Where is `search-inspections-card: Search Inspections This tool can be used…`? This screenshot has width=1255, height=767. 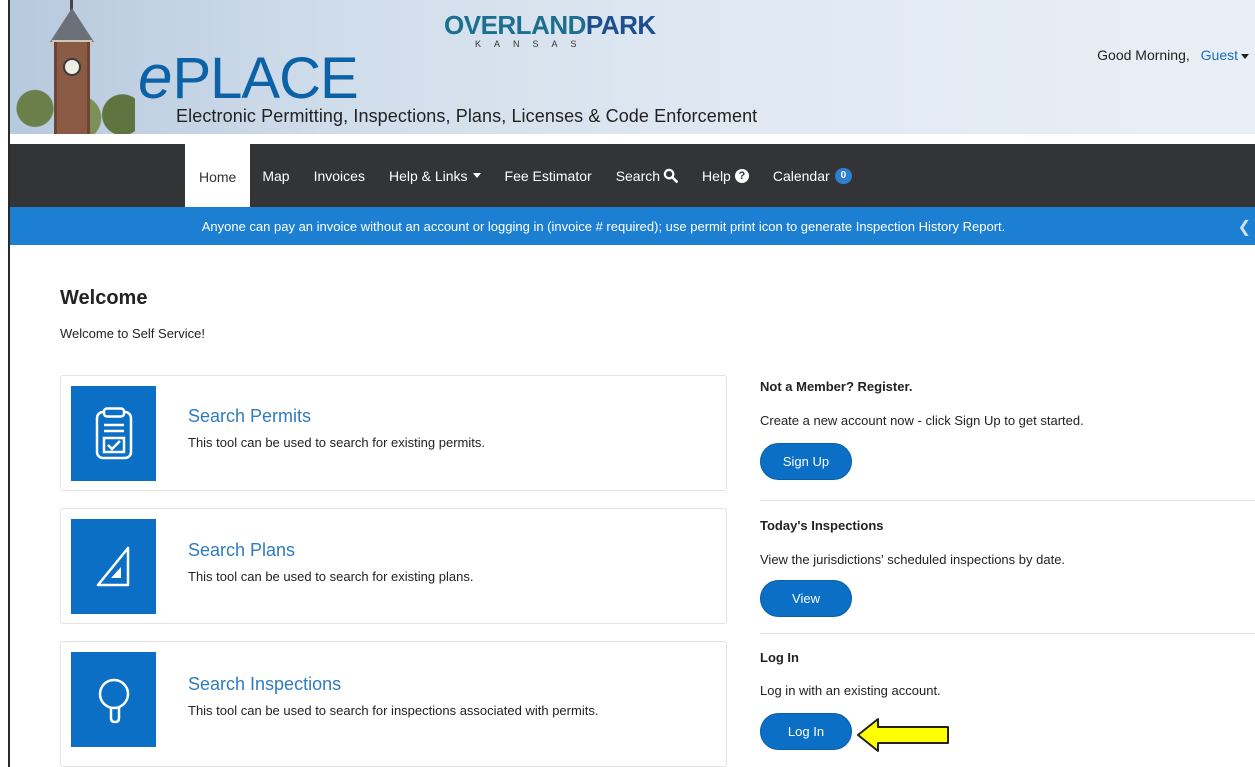
search-inspections-card: Search Inspections This tool can be used… is located at coordinates (393, 704).